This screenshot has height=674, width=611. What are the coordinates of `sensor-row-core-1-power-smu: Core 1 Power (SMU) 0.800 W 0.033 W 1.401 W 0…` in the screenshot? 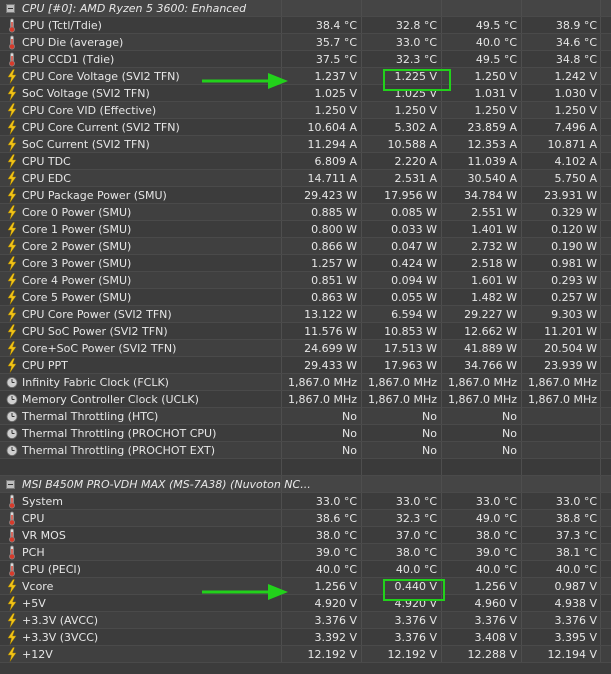 It's located at (305, 229).